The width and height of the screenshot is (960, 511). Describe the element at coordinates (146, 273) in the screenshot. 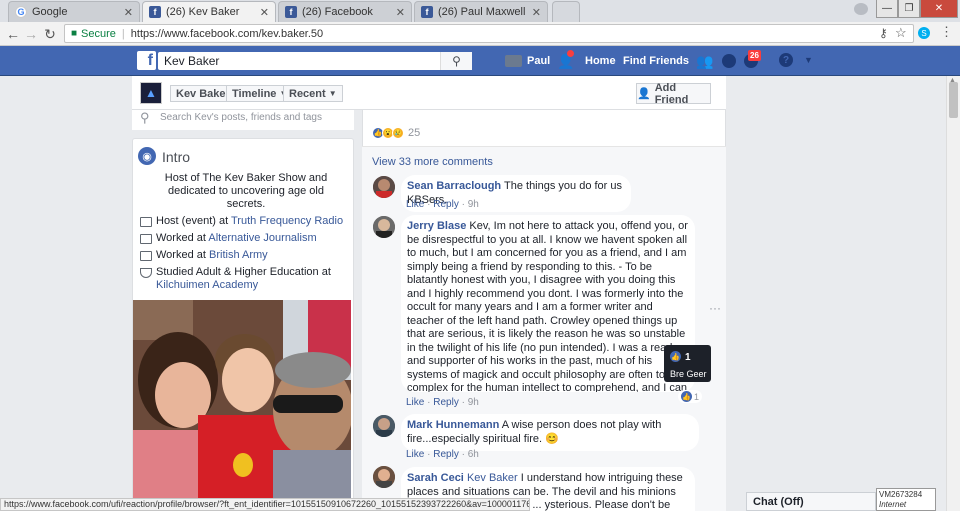

I see `graduation-cap-icon` at that location.